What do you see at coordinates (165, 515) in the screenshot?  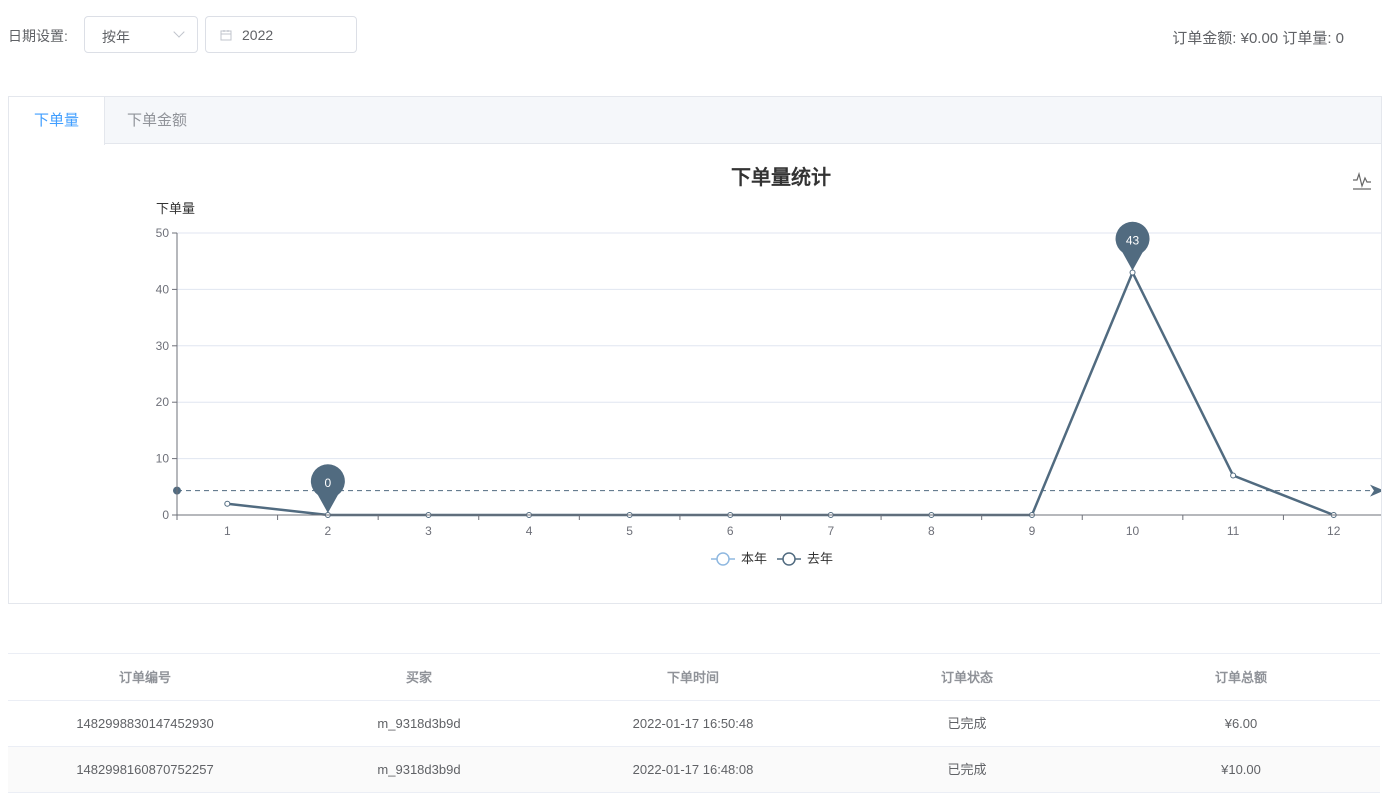 I see `y-tick-label: 0` at bounding box center [165, 515].